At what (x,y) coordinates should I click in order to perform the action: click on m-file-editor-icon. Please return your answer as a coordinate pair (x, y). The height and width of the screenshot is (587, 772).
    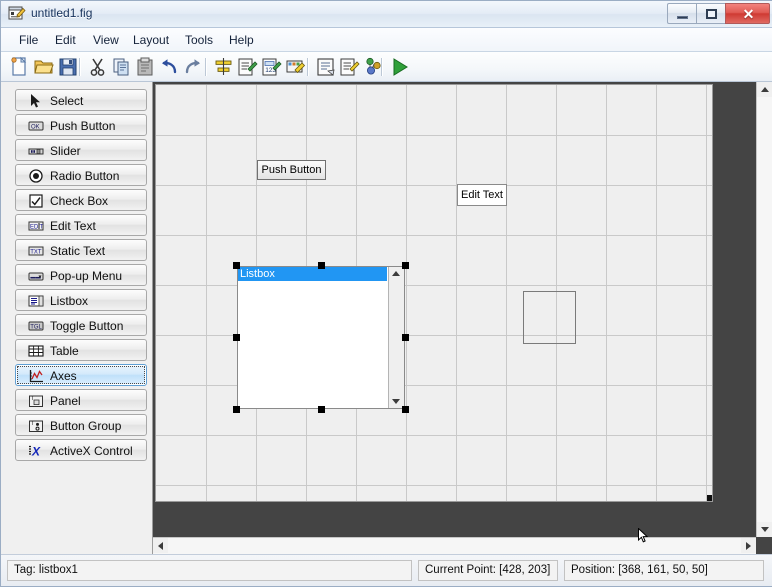
    Looking at the image, I should click on (326, 67).